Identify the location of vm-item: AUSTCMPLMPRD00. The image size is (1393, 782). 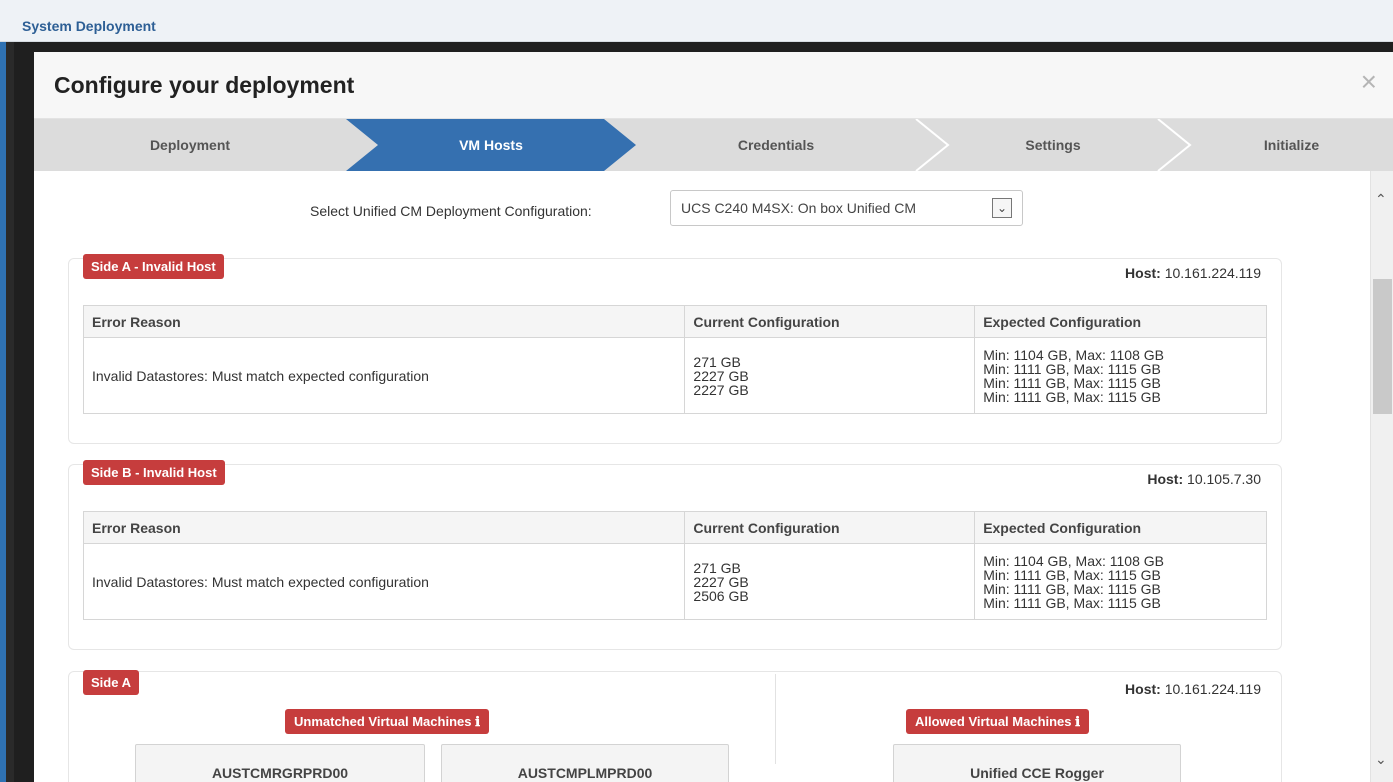
(585, 763).